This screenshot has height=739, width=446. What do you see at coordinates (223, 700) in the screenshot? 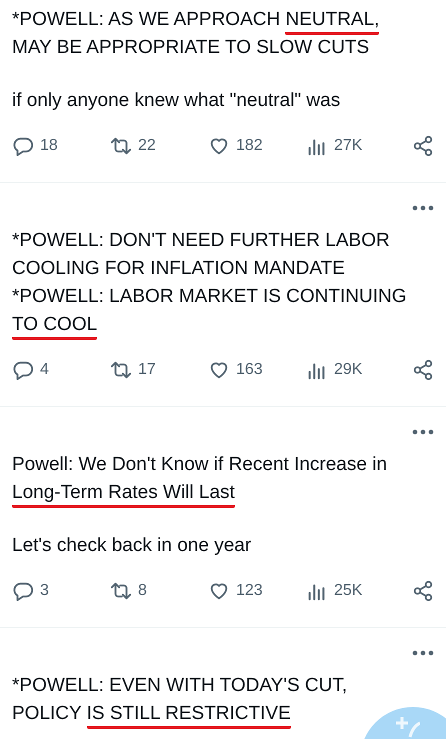
I see `post-text: *POWELL: EVEN WITH TODAY'S CUT, POLICY IS STILL RESTRICTIVE` at bounding box center [223, 700].